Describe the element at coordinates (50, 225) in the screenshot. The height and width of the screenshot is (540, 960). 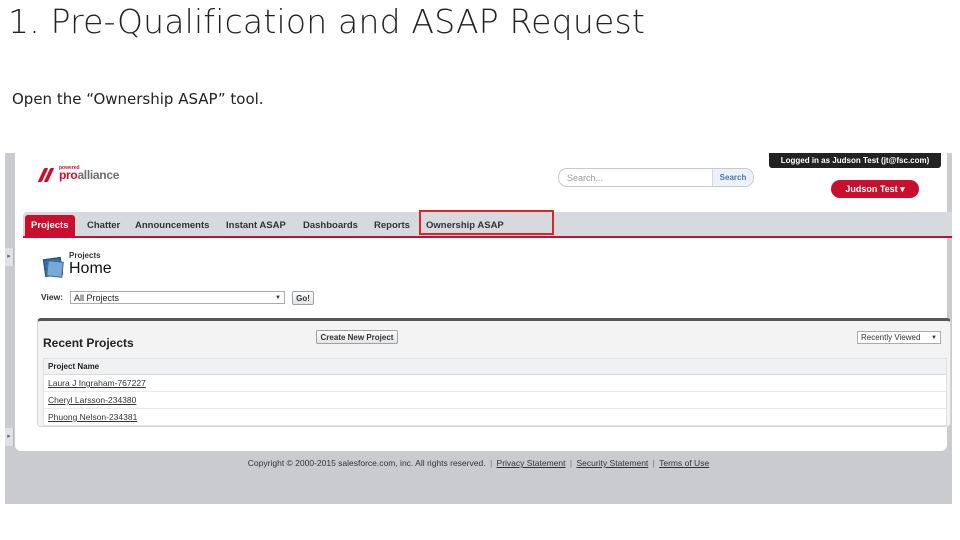
I see `tab-projects: Projects` at that location.